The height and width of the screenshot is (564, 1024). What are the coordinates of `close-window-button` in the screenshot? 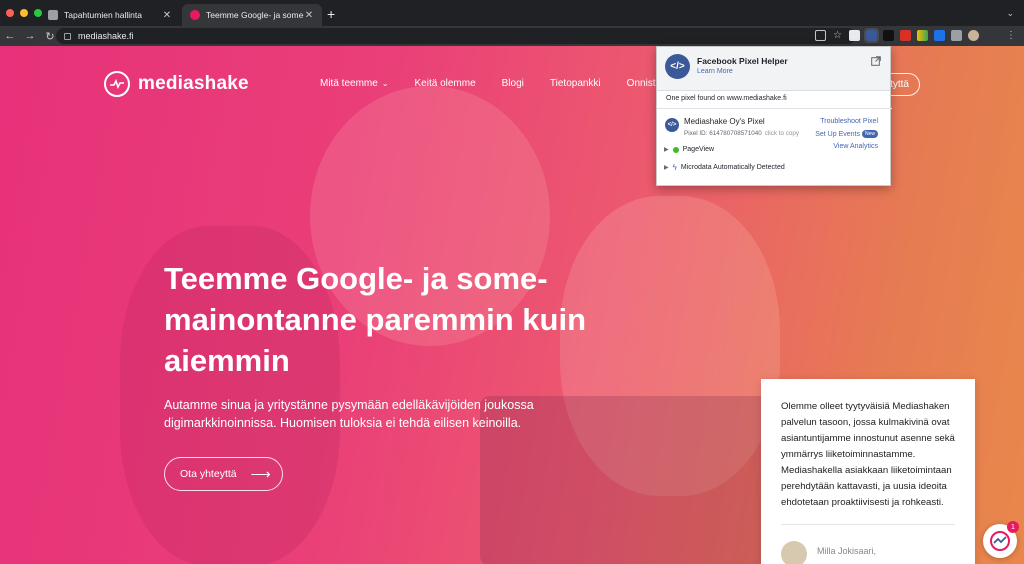 It's located at (10, 13).